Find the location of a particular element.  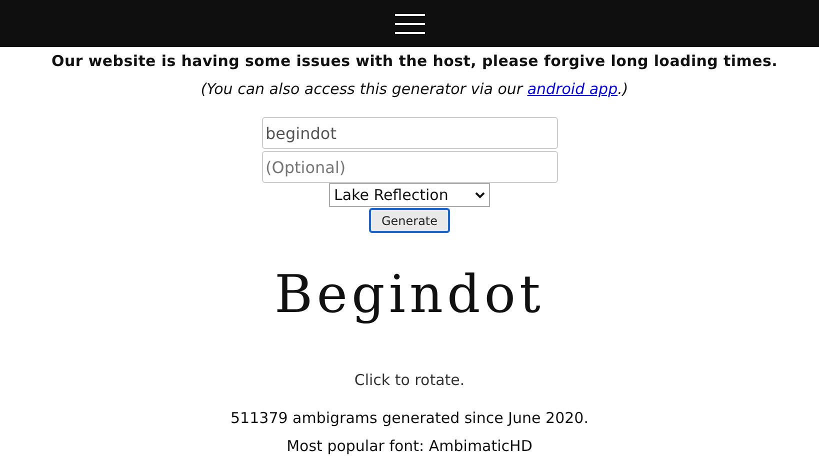

app-note-text: (You can also access this generator via our android app.) is located at coordinates (414, 89).